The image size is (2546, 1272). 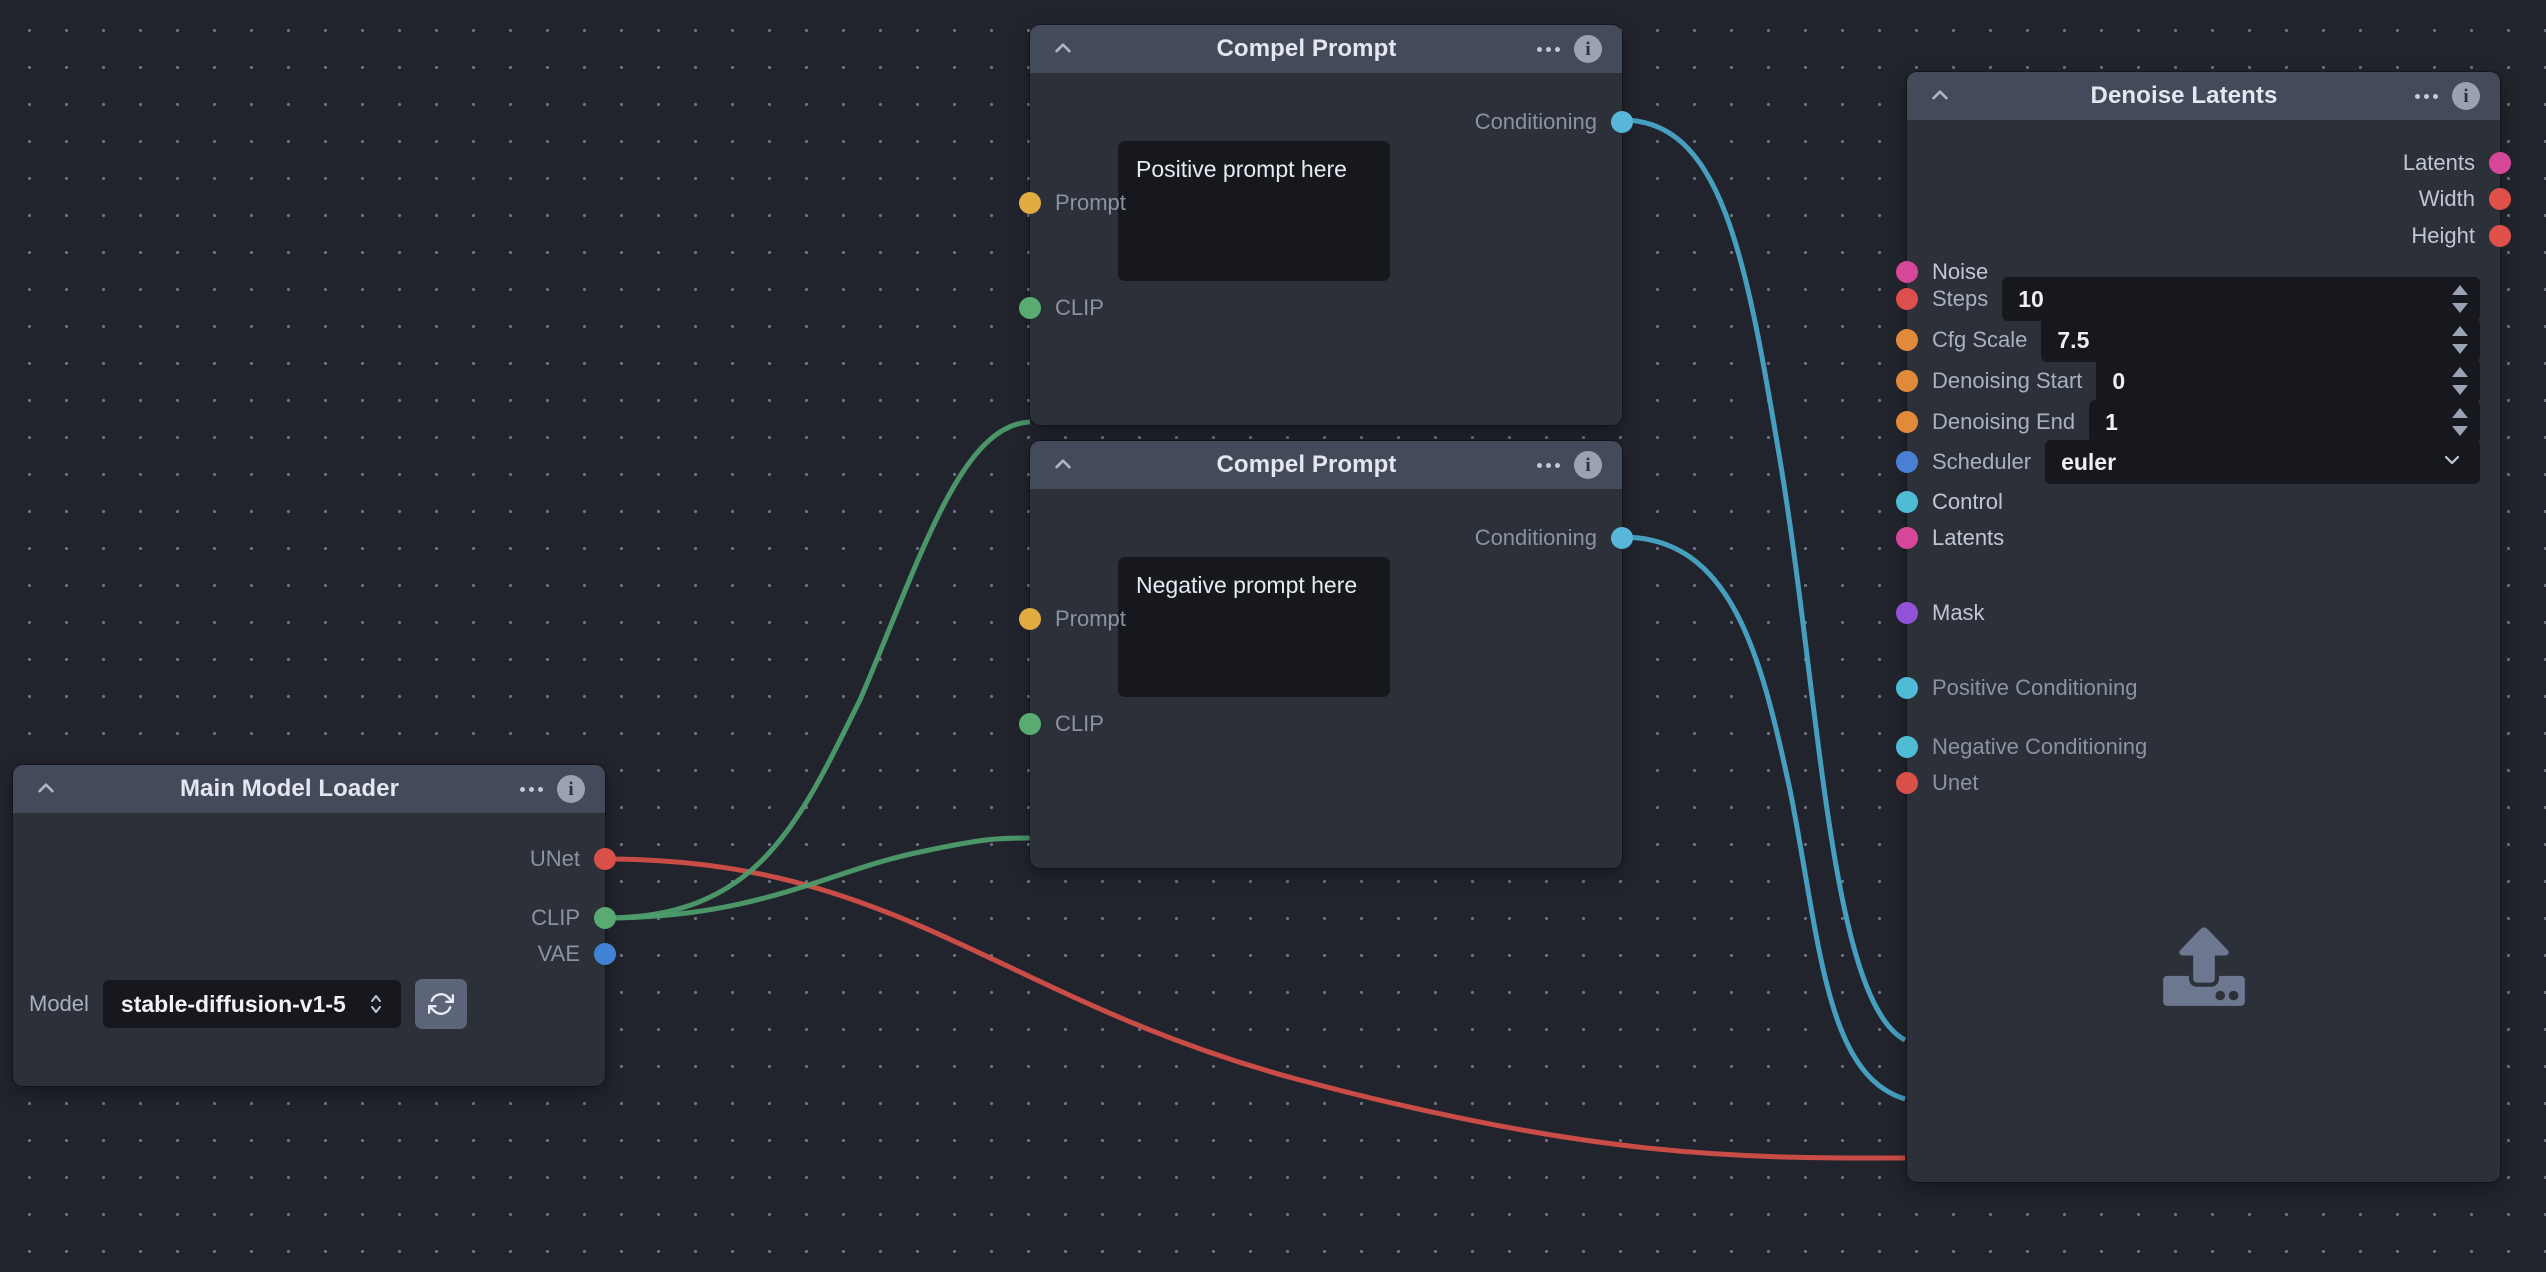 What do you see at coordinates (2016, 688) in the screenshot?
I see `port-positive-conditioning-in: Positive Conditioning` at bounding box center [2016, 688].